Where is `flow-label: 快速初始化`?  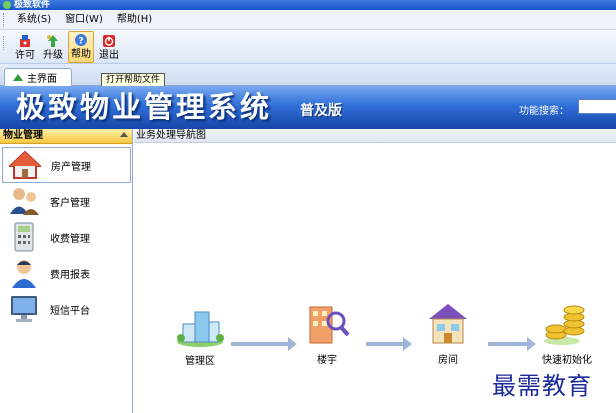
flow-label: 快速初始化 is located at coordinates (567, 360).